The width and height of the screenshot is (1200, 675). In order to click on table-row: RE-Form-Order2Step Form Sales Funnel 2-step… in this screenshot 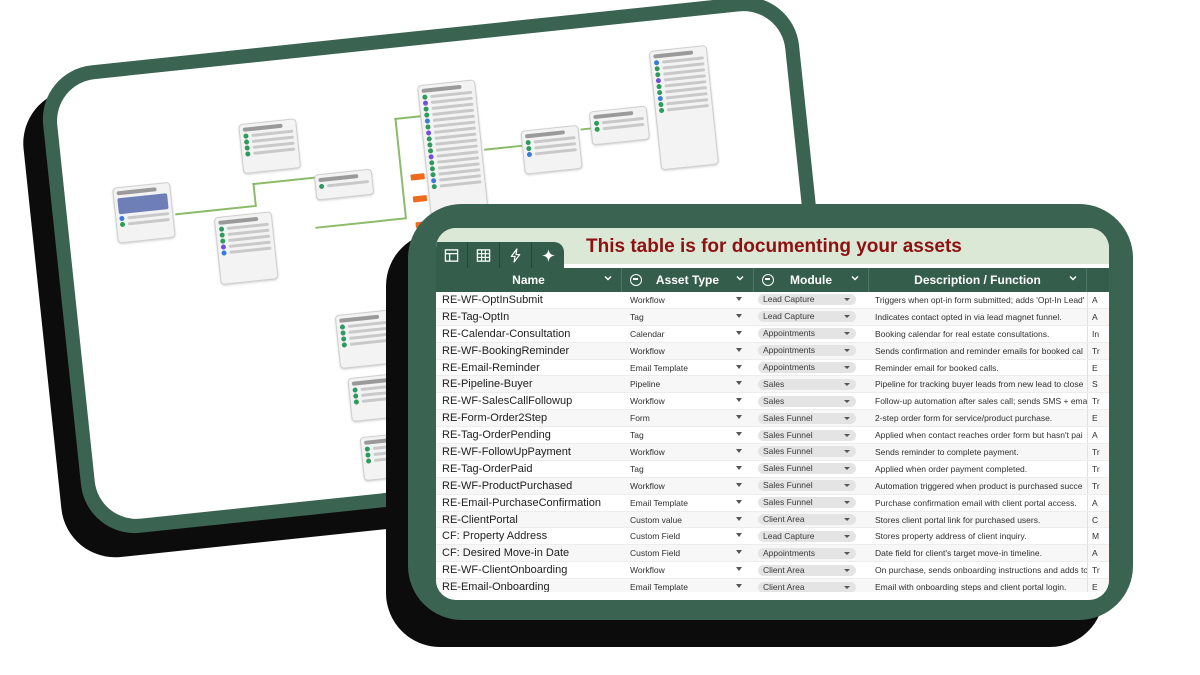, I will do `click(772, 419)`.